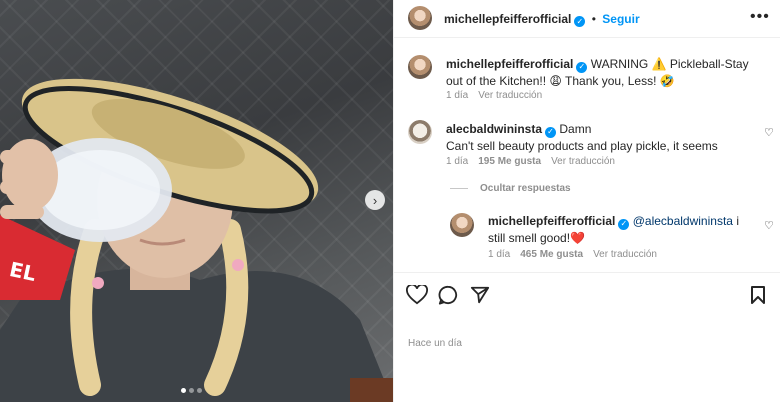 The width and height of the screenshot is (780, 402). Describe the element at coordinates (509, 161) in the screenshot. I see `comment-likes: 195 Me gusta` at that location.